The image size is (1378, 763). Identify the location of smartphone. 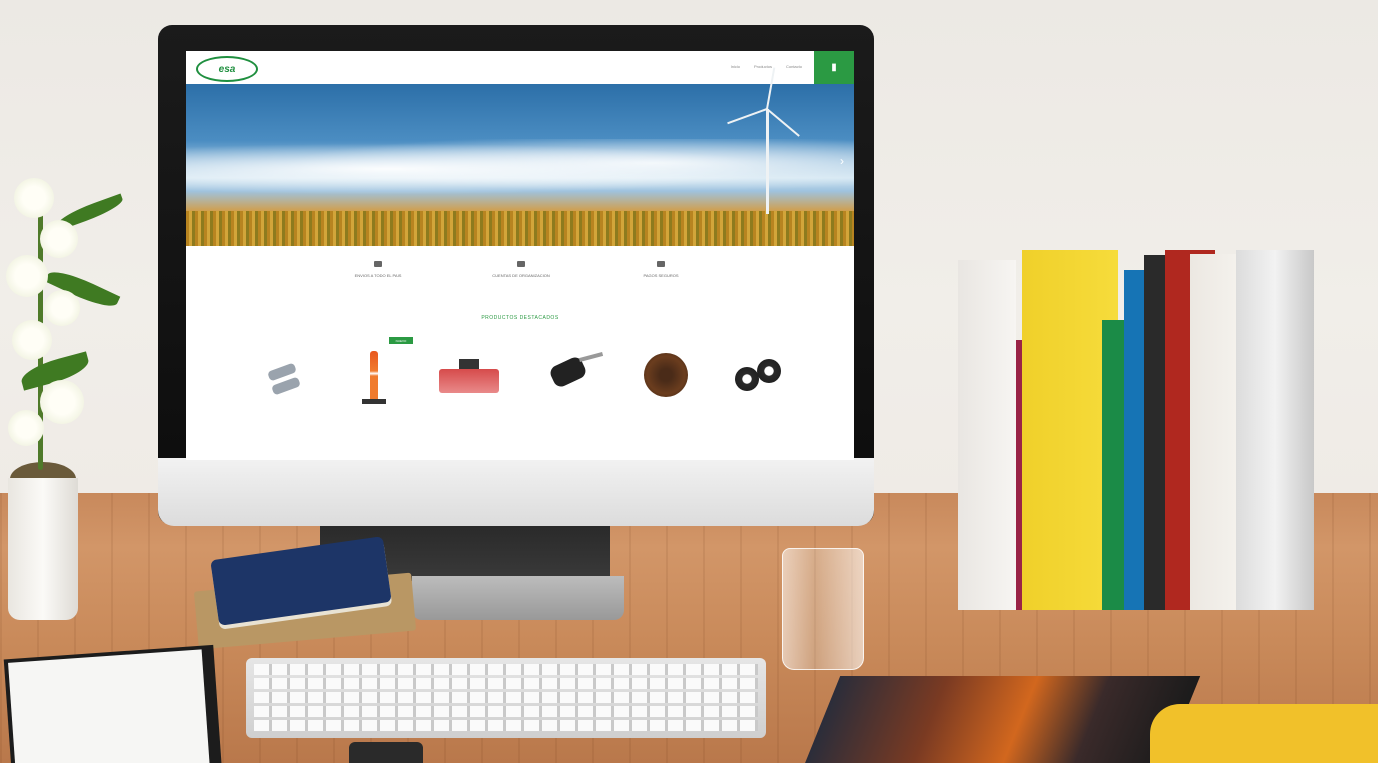
(386, 752).